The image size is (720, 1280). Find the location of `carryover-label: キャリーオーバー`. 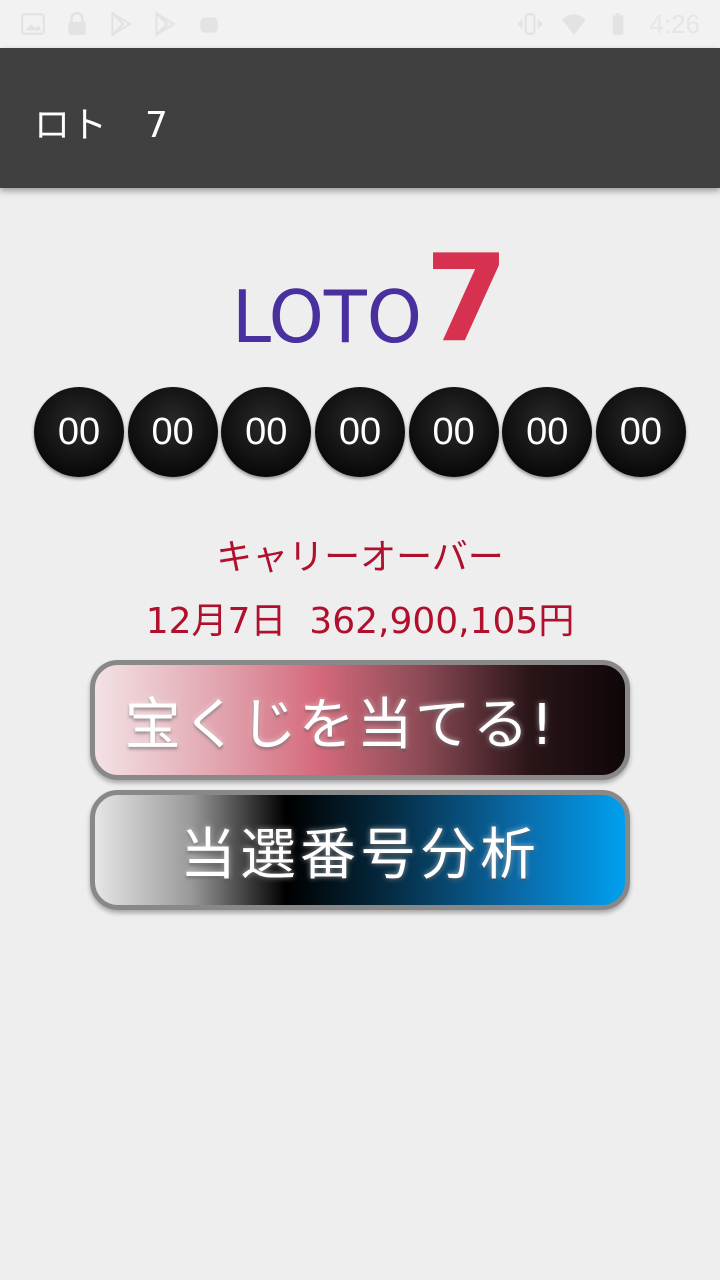

carryover-label: キャリーオーバー is located at coordinates (360, 557).